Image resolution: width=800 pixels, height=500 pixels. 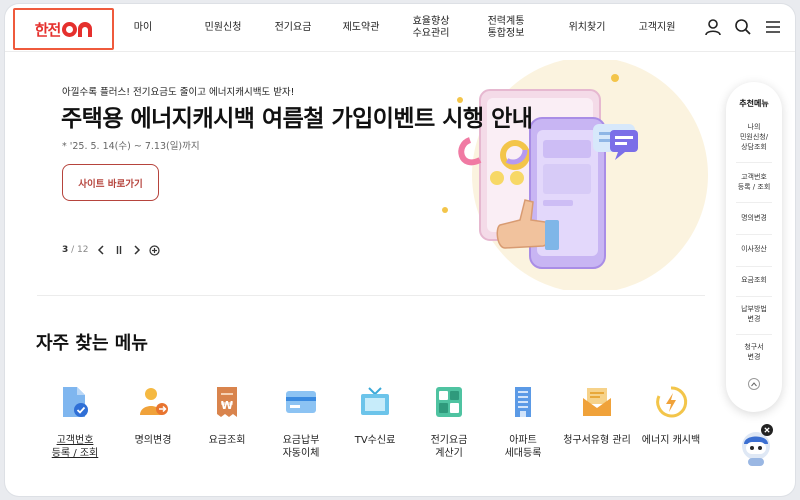 What do you see at coordinates (80, 250) in the screenshot?
I see `pager-total: / 12` at bounding box center [80, 250].